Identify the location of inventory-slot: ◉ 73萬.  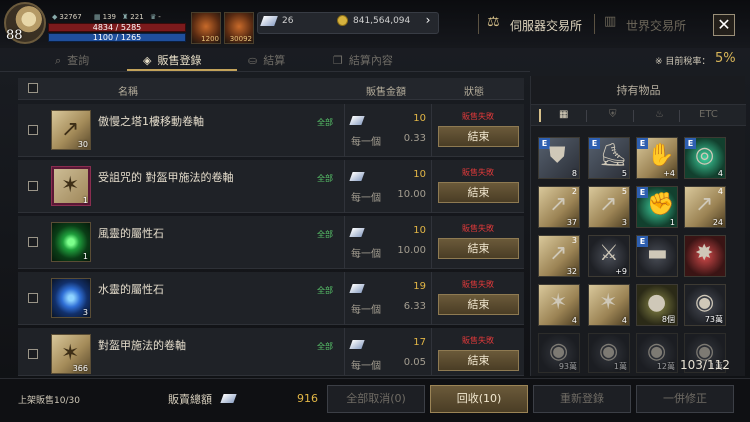
(705, 305).